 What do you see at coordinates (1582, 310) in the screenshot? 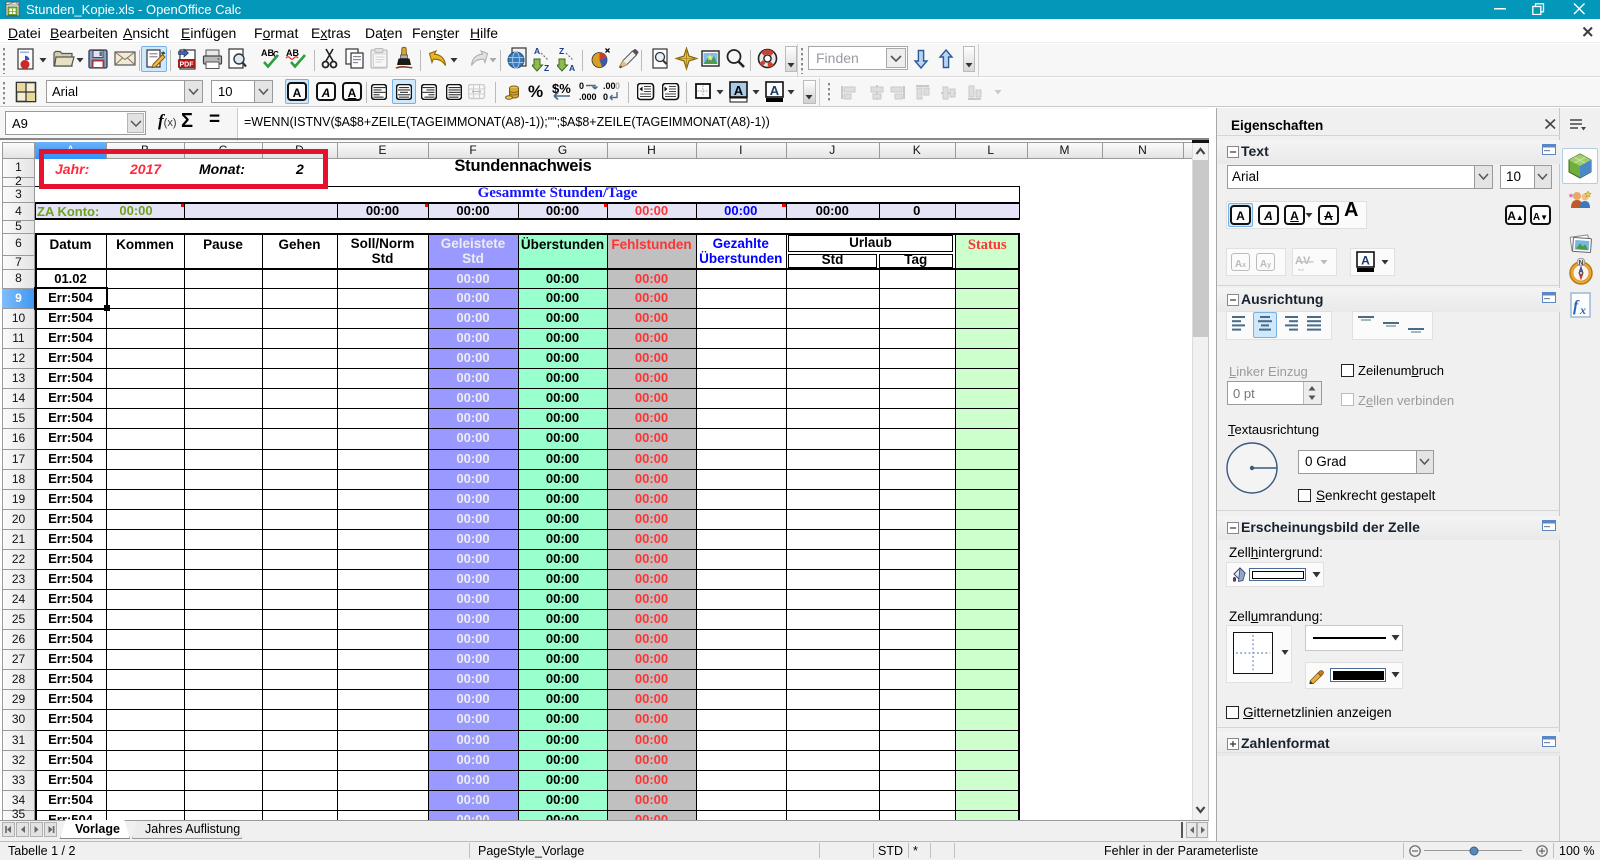
I see `svg-text: x` at bounding box center [1582, 310].